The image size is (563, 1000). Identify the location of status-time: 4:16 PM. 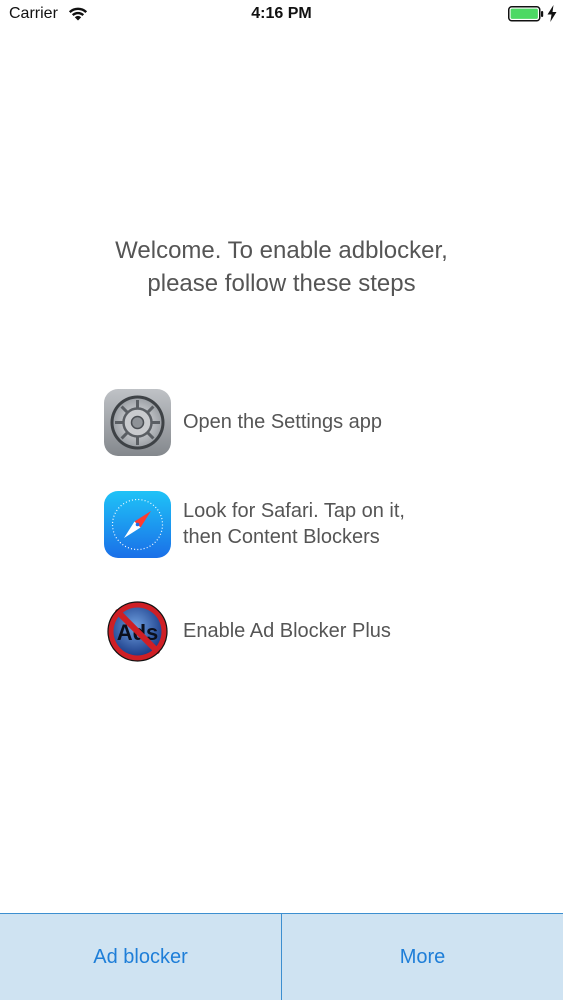
(281, 13).